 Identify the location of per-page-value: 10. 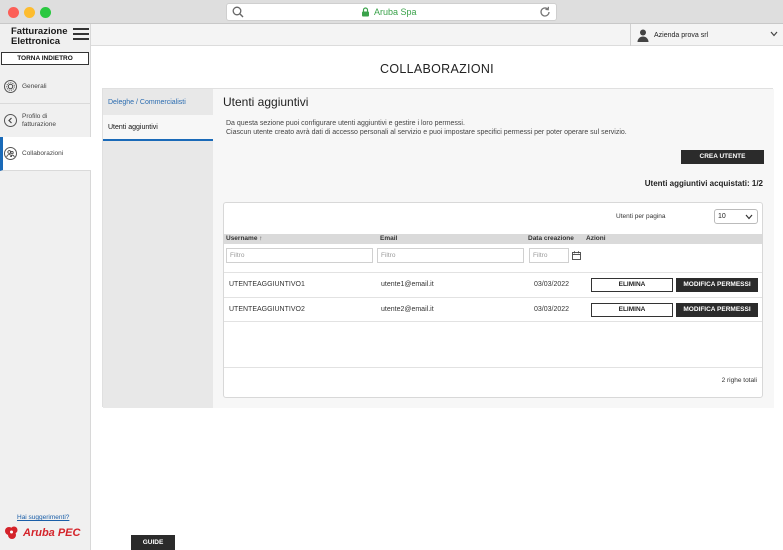
(722, 216).